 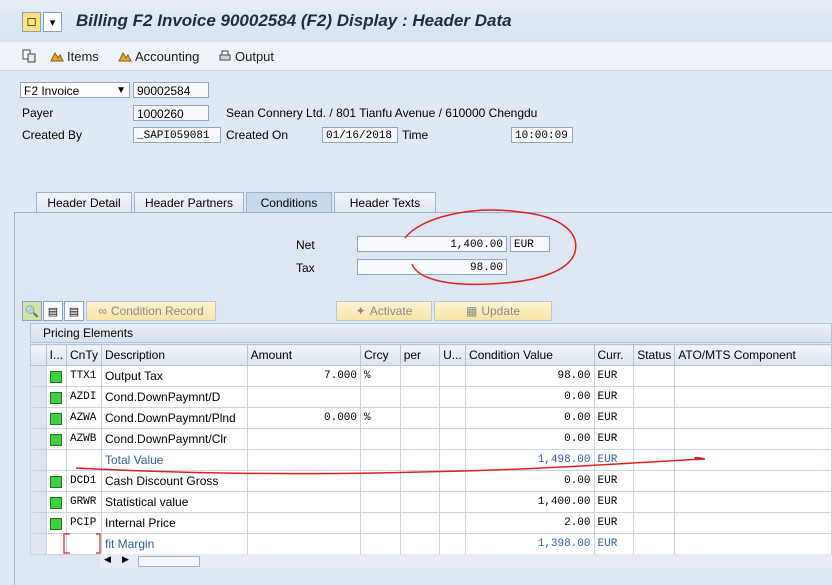 What do you see at coordinates (82, 543) in the screenshot?
I see `annotation-bracket` at bounding box center [82, 543].